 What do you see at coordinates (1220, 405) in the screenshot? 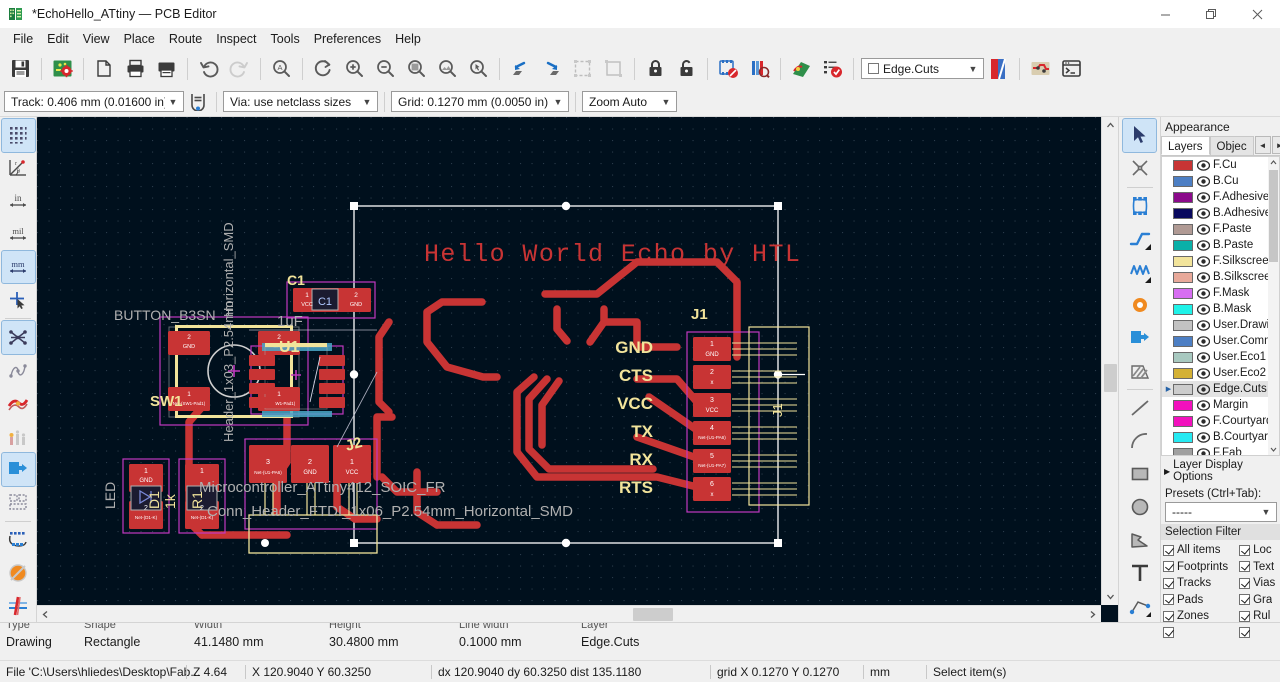
I see `layer-row: Margin` at bounding box center [1220, 405].